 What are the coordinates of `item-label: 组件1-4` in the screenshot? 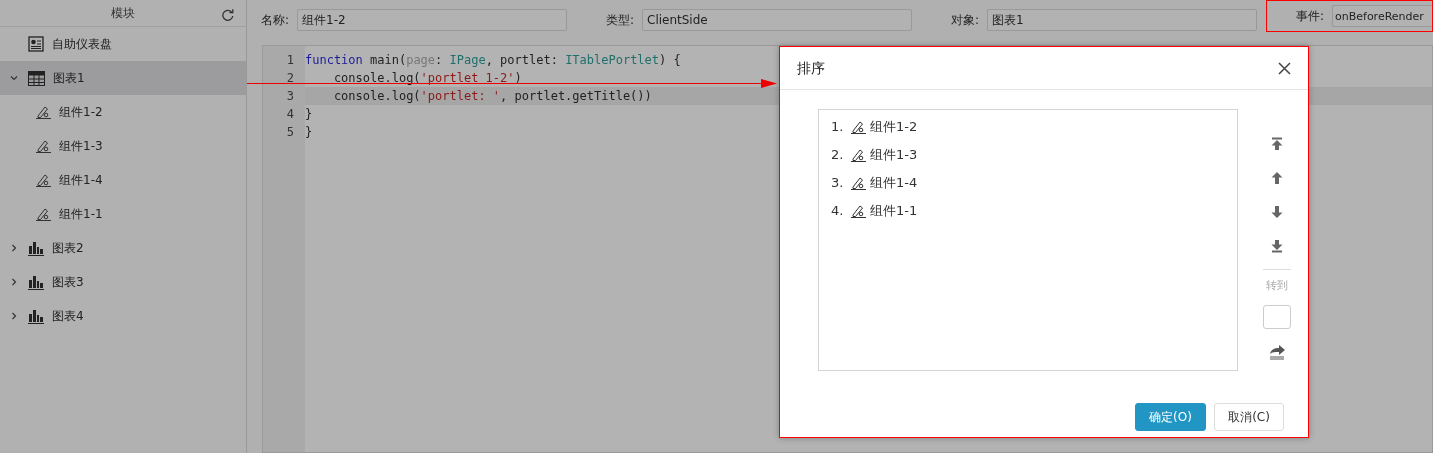 It's located at (81, 180).